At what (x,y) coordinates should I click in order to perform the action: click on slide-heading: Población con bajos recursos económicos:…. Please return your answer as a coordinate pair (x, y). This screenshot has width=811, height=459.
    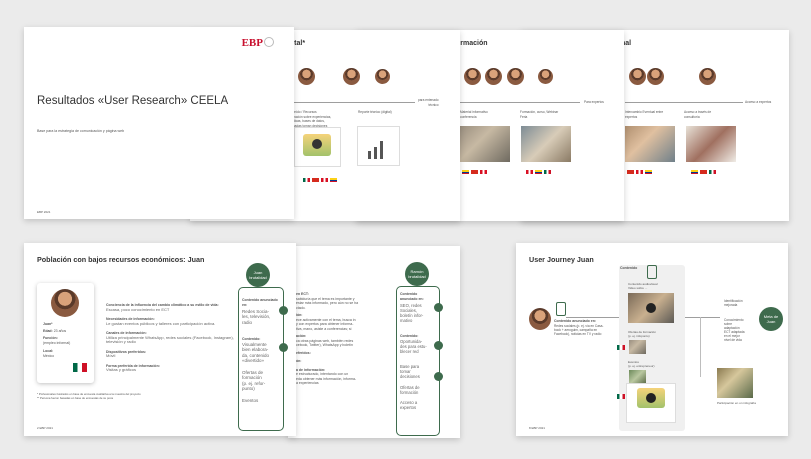
    Looking at the image, I should click on (121, 259).